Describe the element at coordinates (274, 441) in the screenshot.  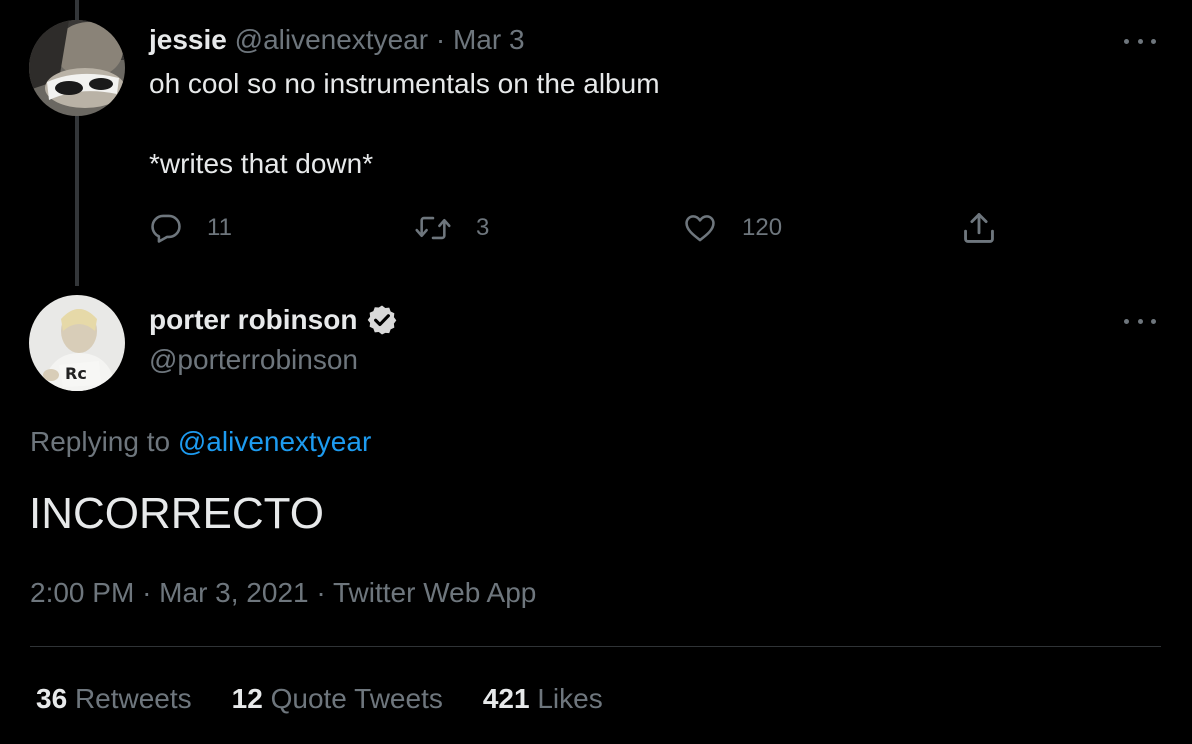
I see `replying-mention-link: @alivenextyear` at that location.